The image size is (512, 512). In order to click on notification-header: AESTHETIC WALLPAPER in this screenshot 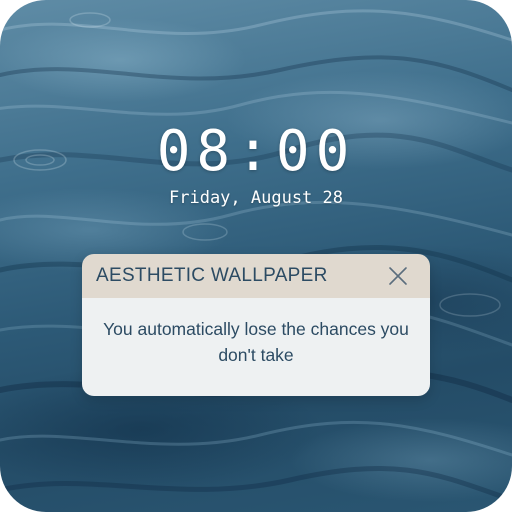, I will do `click(256, 276)`.